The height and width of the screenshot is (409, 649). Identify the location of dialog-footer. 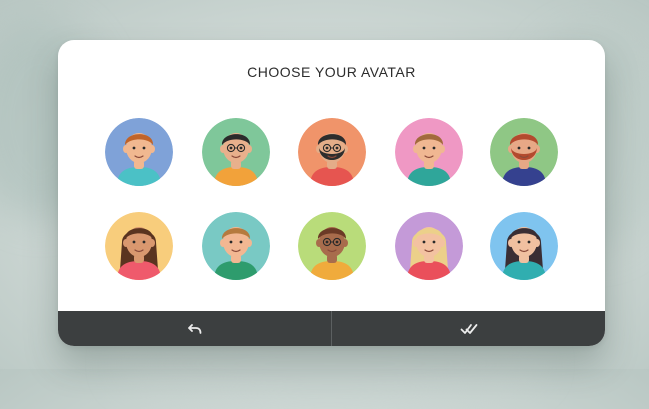
(331, 328).